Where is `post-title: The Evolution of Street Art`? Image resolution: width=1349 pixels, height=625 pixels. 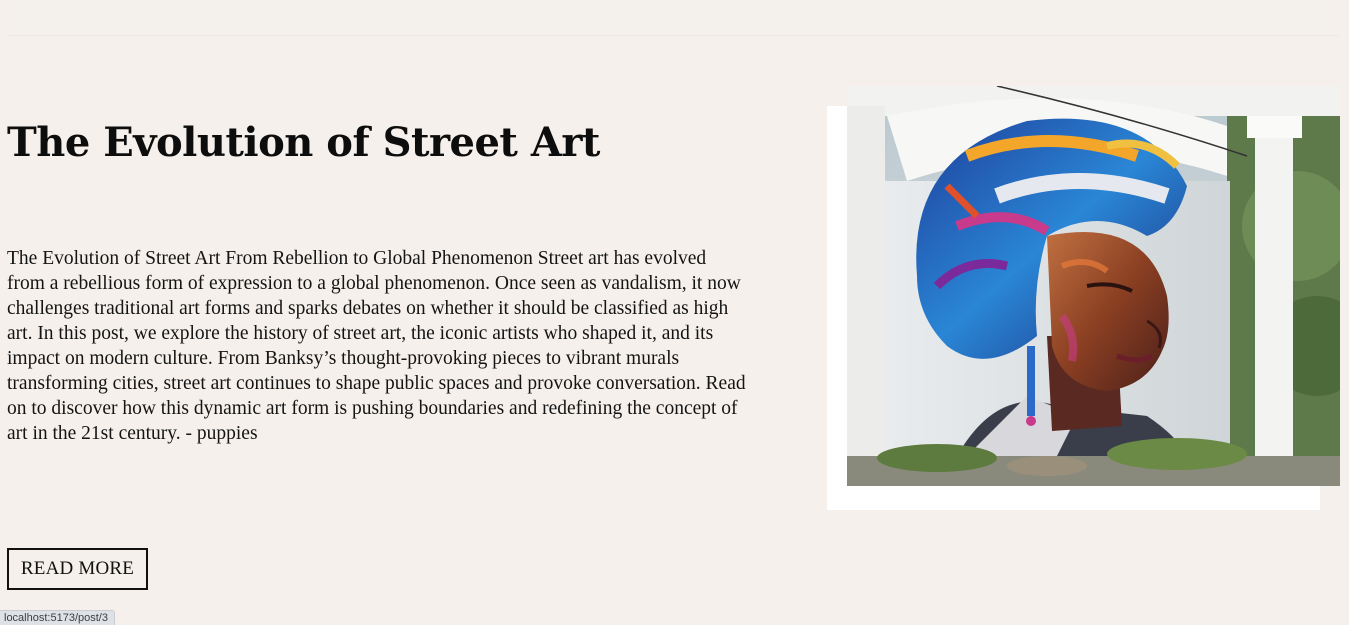 post-title: The Evolution of Street Art is located at coordinates (303, 142).